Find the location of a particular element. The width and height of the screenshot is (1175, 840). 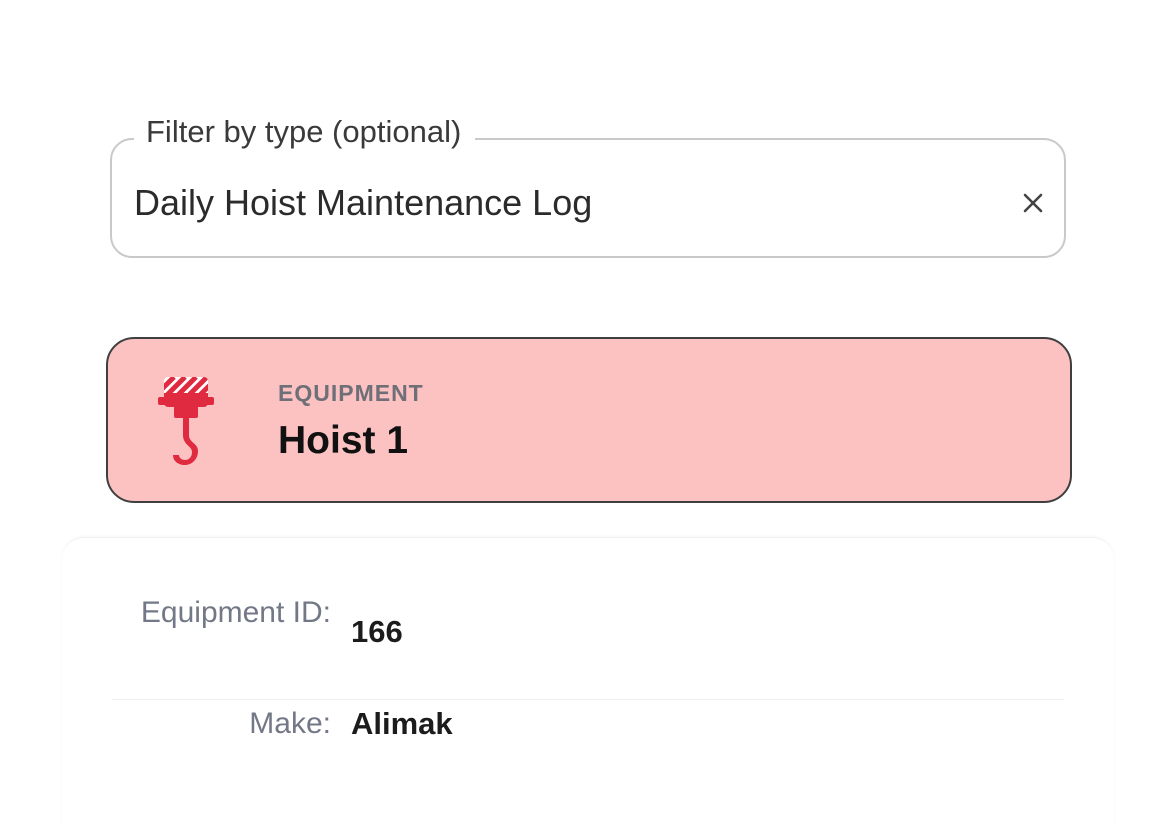

equipment-id-value: 166 is located at coordinates (377, 631).